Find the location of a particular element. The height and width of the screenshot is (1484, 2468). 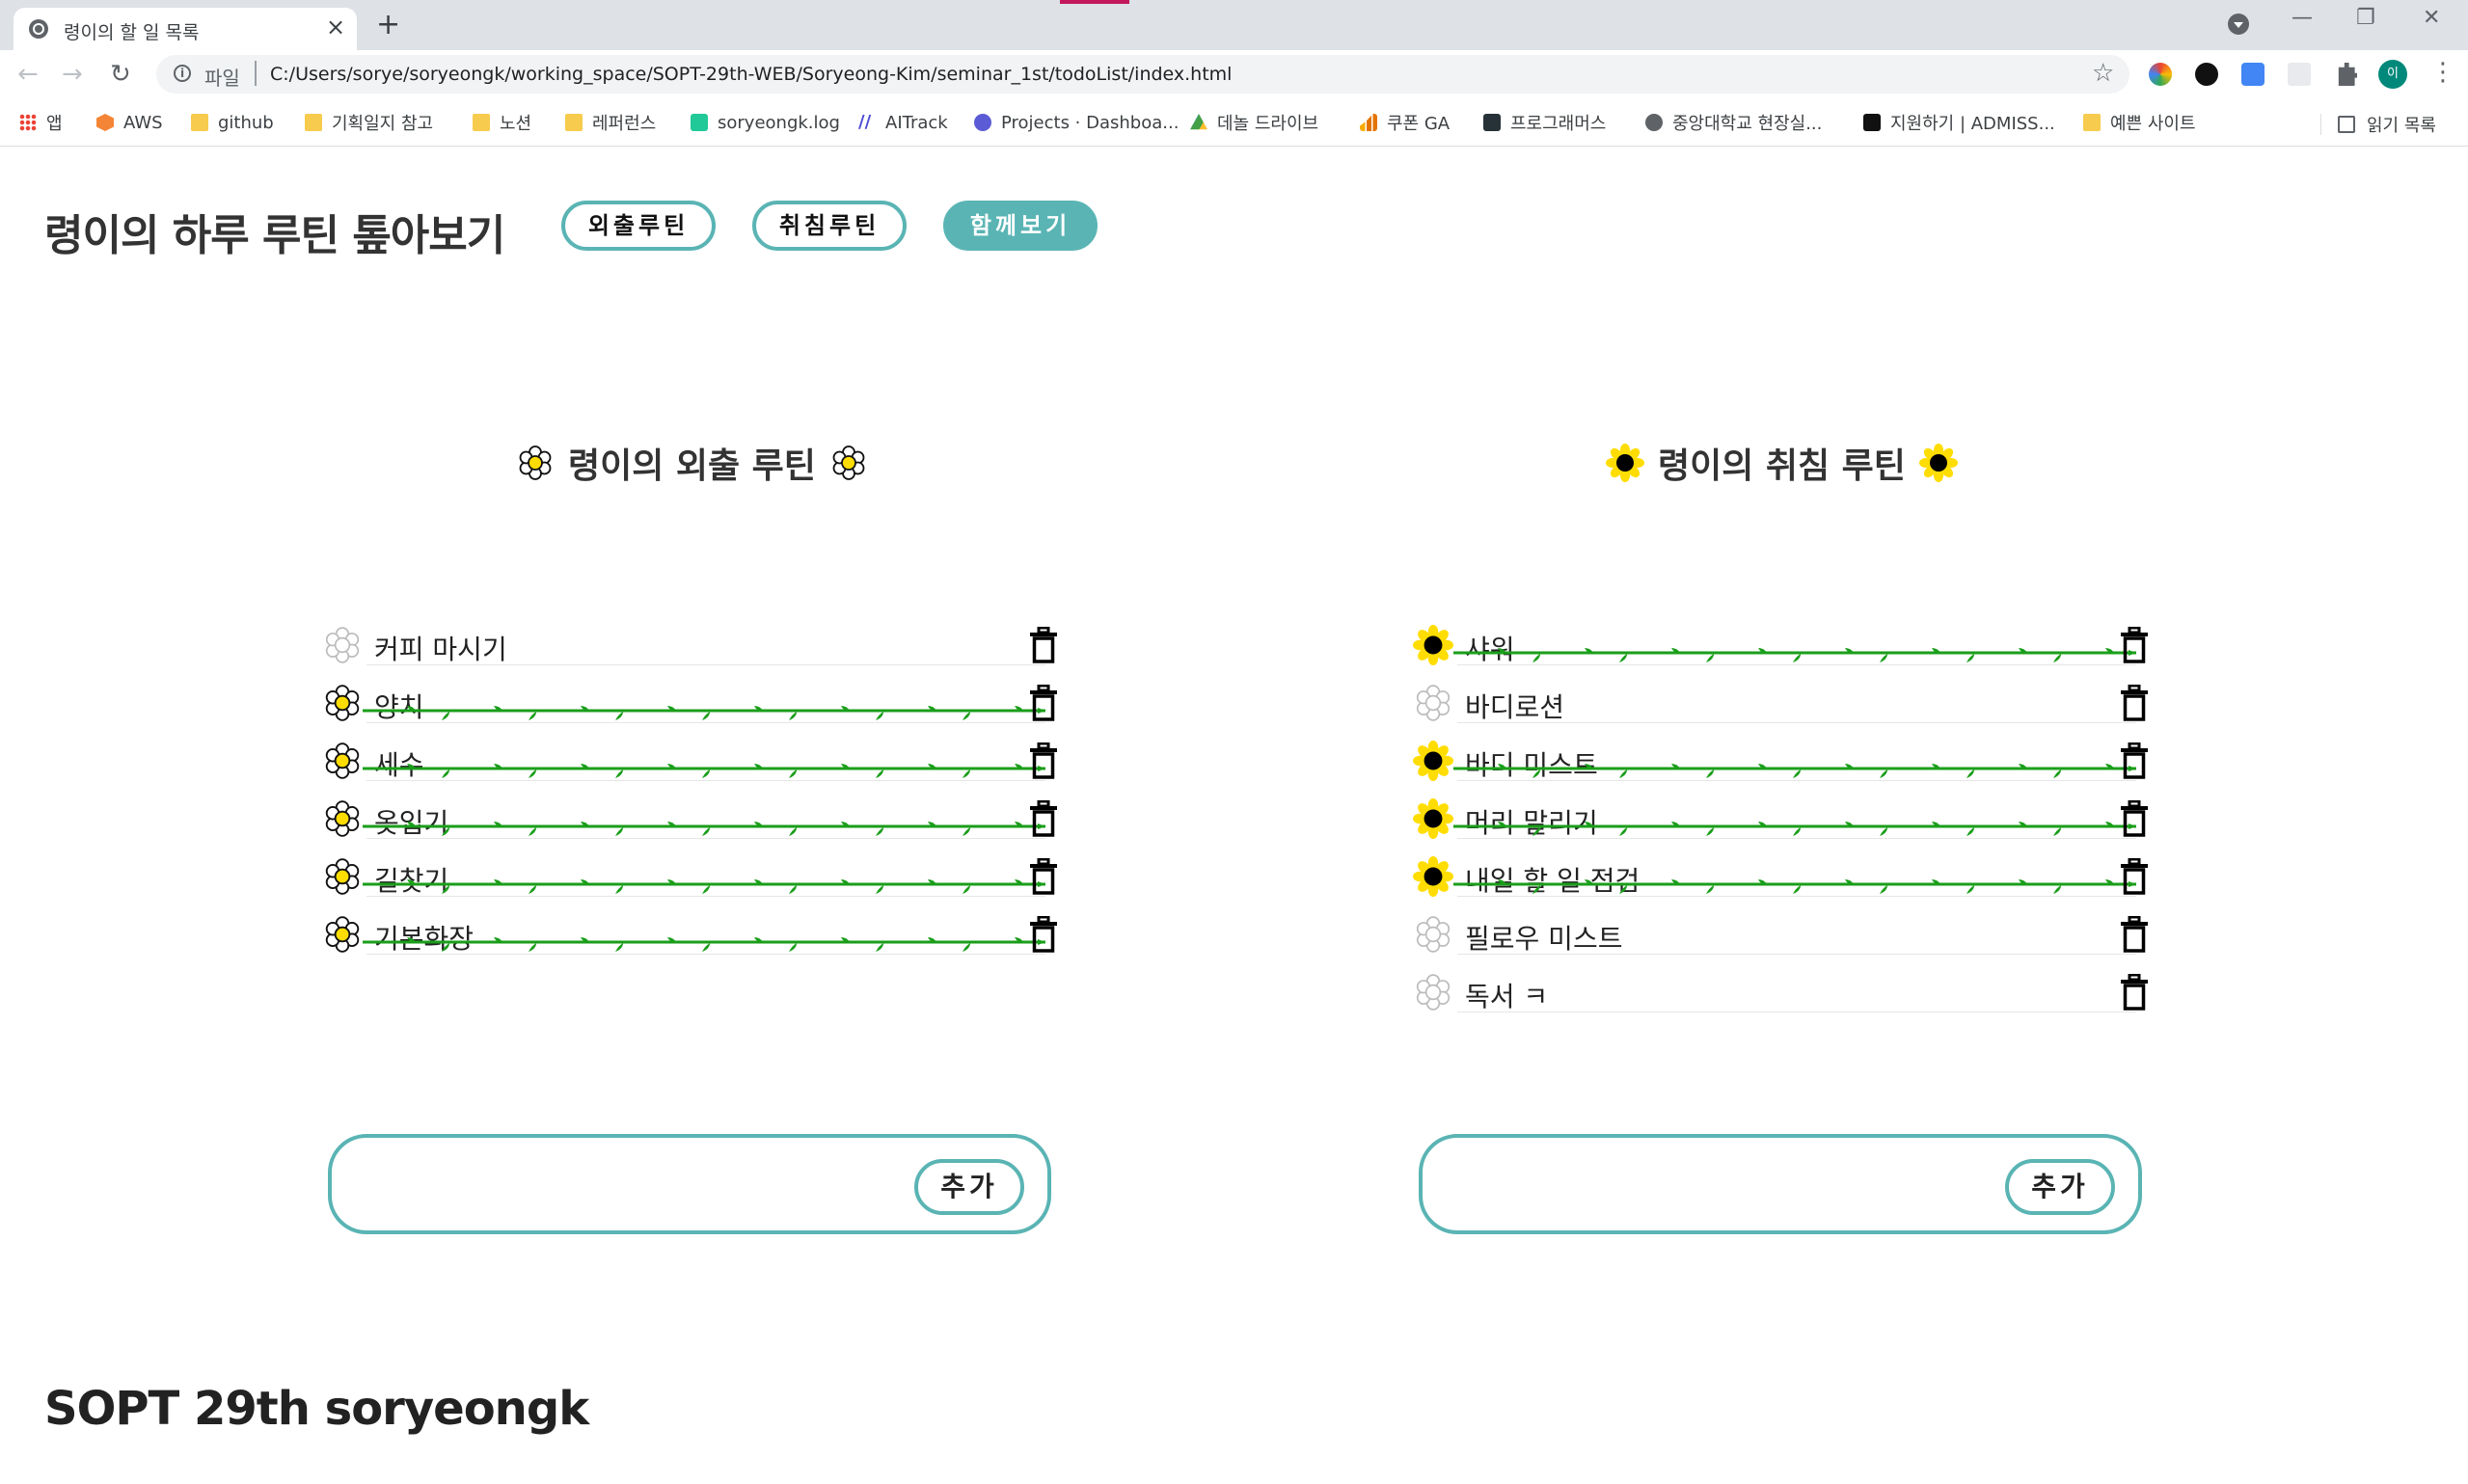

page-title: 령이의 하루 루틴 톺아보기 is located at coordinates (274, 235).